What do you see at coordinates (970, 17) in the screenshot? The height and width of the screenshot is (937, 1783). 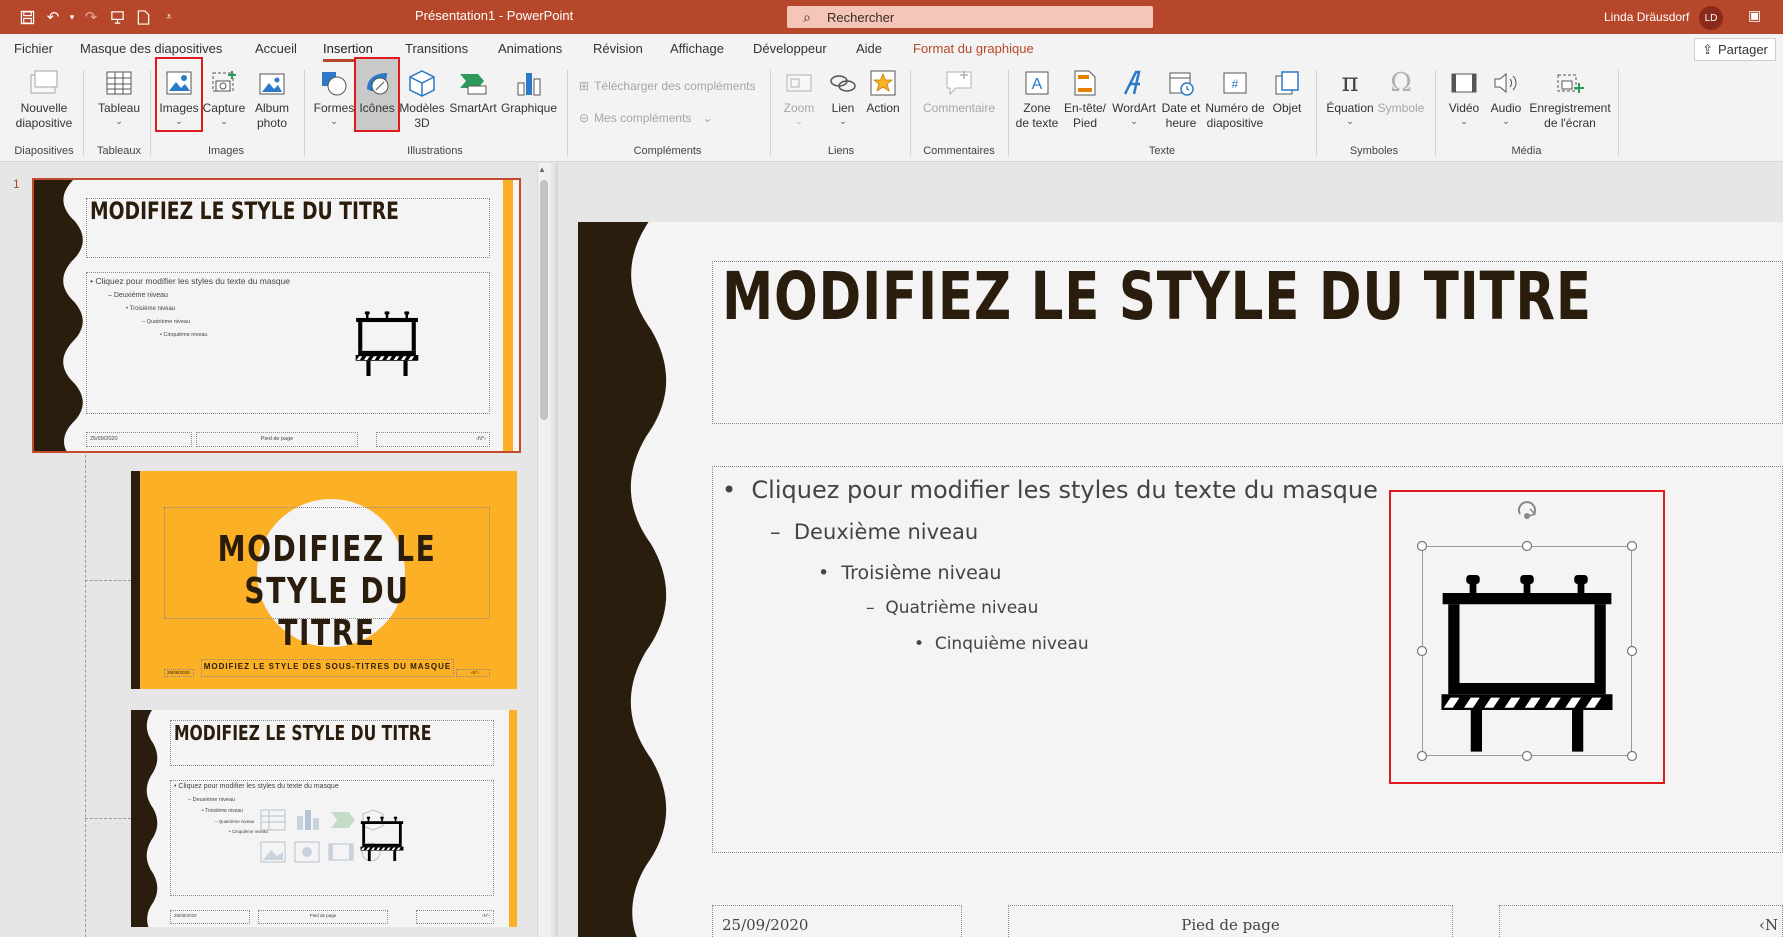 I see `search-box: ⌕ Rechercher` at bounding box center [970, 17].